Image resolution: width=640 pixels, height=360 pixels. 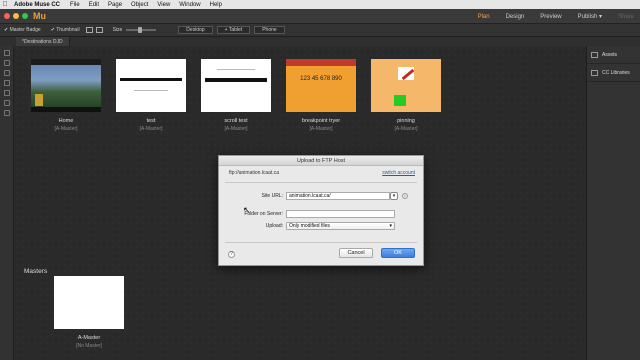 I want to click on page-scroll-test: scroll test [A-Master], so click(x=236, y=95).